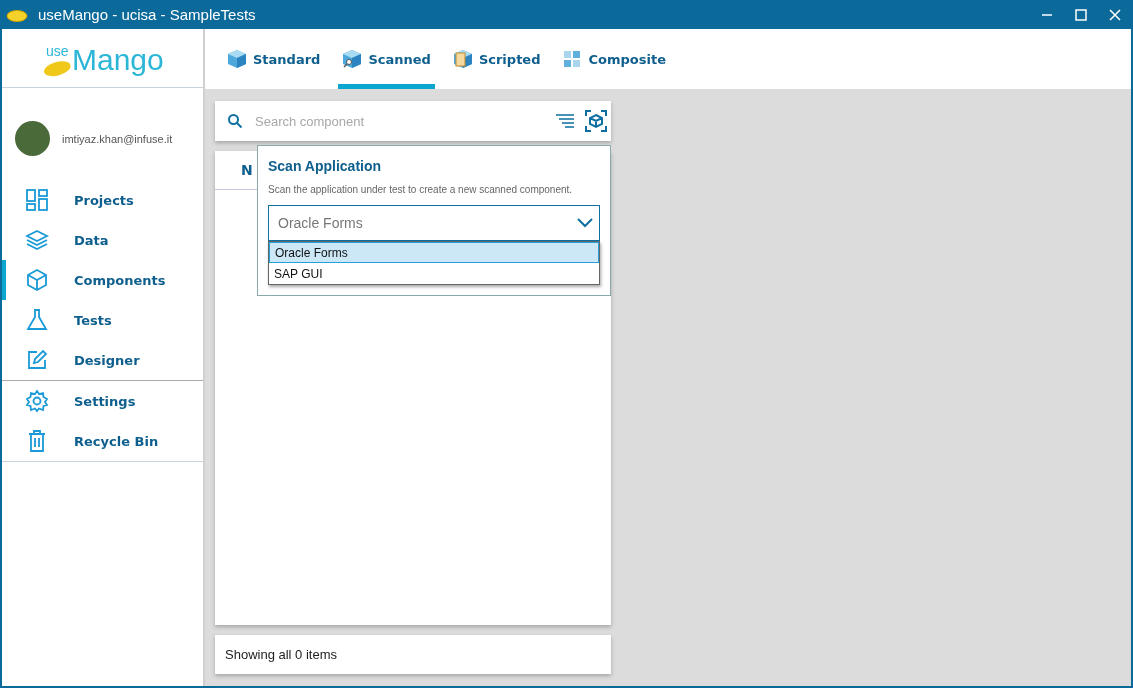  Describe the element at coordinates (281, 654) in the screenshot. I see `item-count: Showing all 0 items` at that location.